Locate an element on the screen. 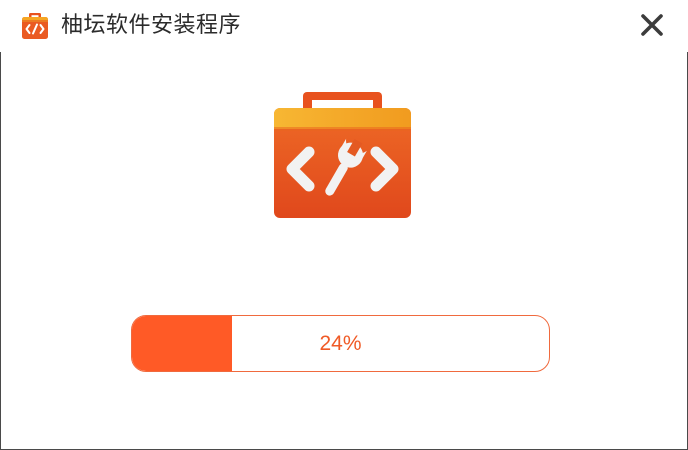 This screenshot has width=688, height=450. close-icon is located at coordinates (652, 26).